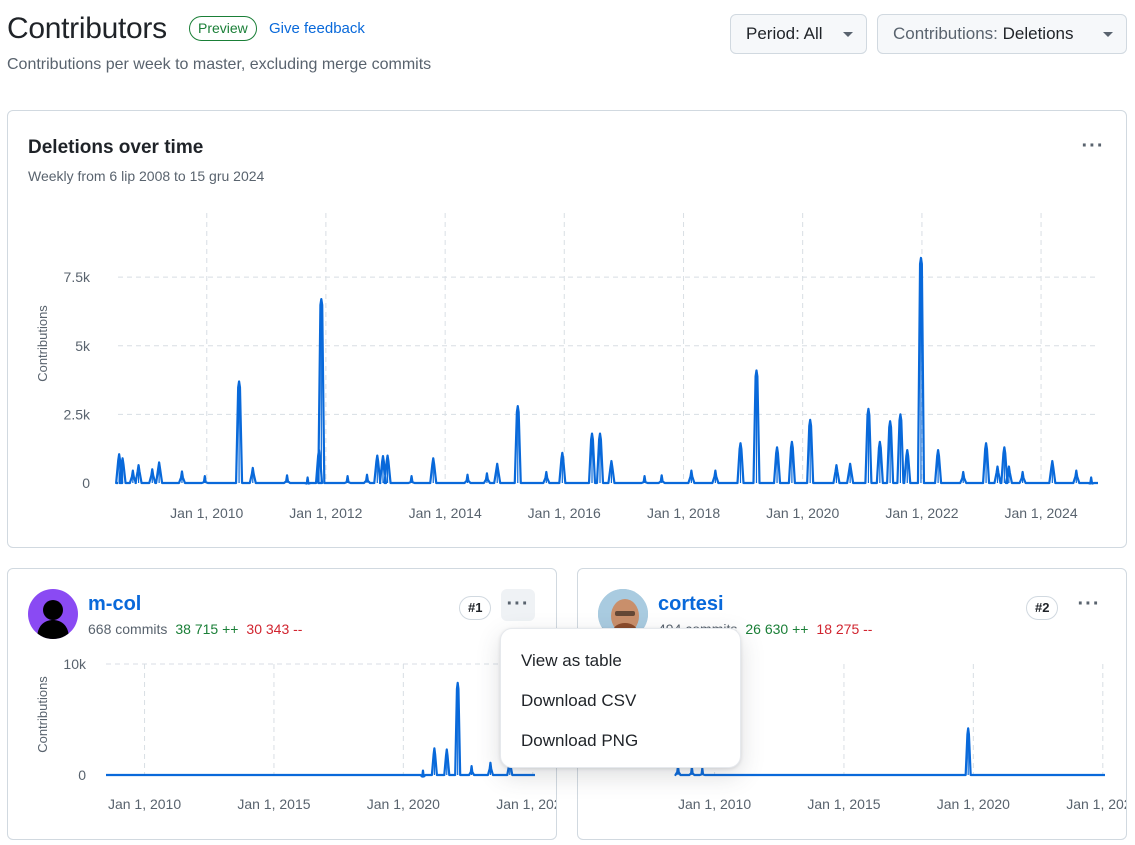 Image resolution: width=1135 pixels, height=845 pixels. Describe the element at coordinates (1038, 33) in the screenshot. I see `contributions-dropdown-value: Deletions` at that location.